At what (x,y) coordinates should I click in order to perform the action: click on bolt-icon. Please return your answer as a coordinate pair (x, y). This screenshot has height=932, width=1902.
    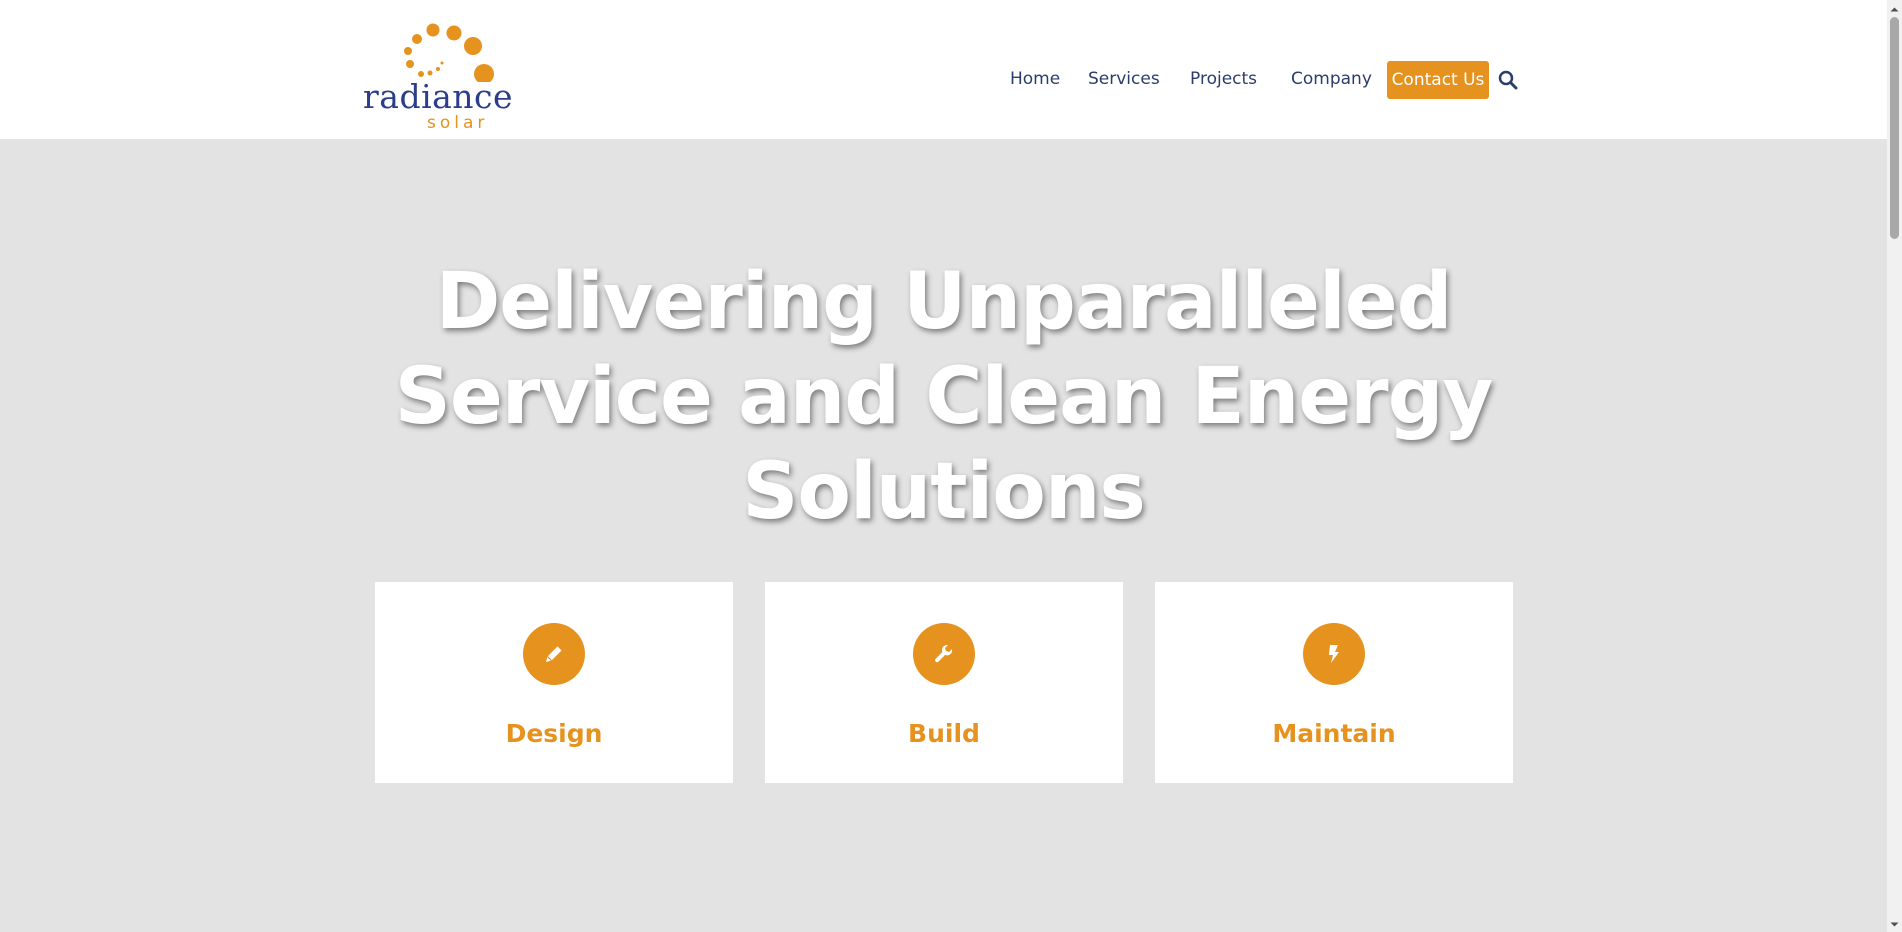
    Looking at the image, I should click on (1334, 654).